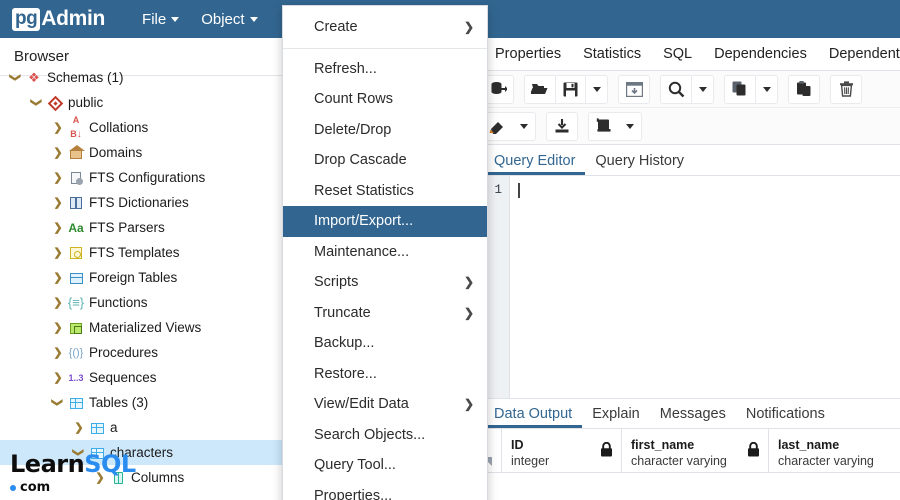  What do you see at coordinates (76, 227) in the screenshot?
I see `fts-parser-icon: Aa` at bounding box center [76, 227].